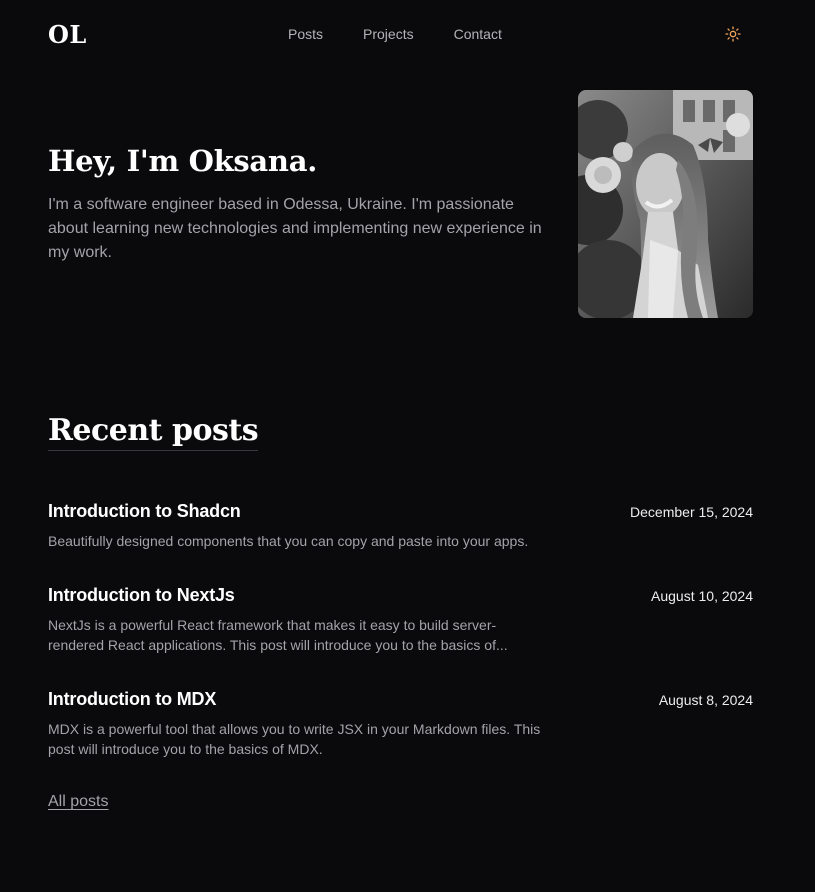 This screenshot has height=892, width=815. Describe the element at coordinates (132, 699) in the screenshot. I see `post-title-link: Introduction to MDX` at that location.